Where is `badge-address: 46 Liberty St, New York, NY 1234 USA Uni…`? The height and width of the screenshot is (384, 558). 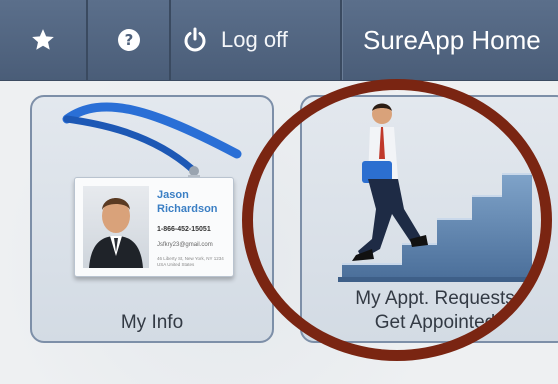
badge-address: 46 Liberty St, New York, NY 1234 USA Uni… is located at coordinates (190, 261).